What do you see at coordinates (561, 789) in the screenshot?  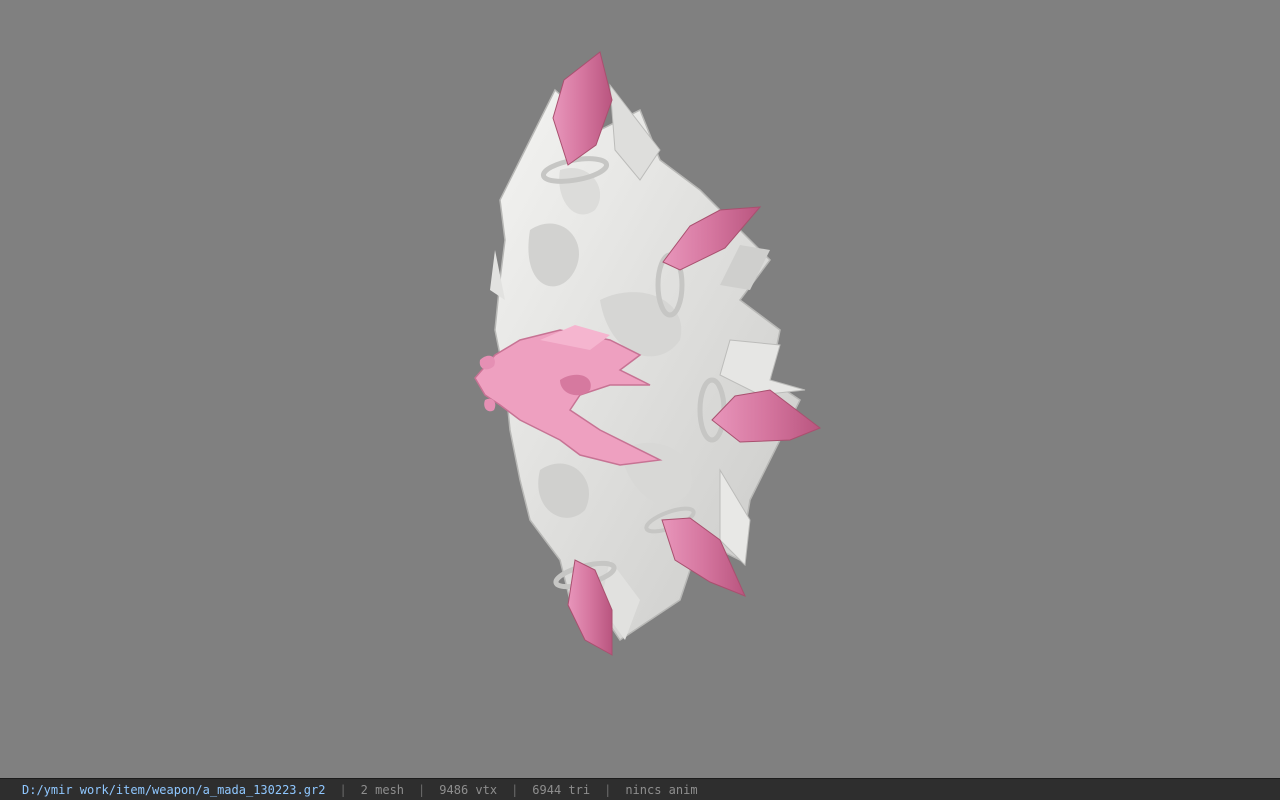 I see `triangle-count: 6944 tri` at bounding box center [561, 789].